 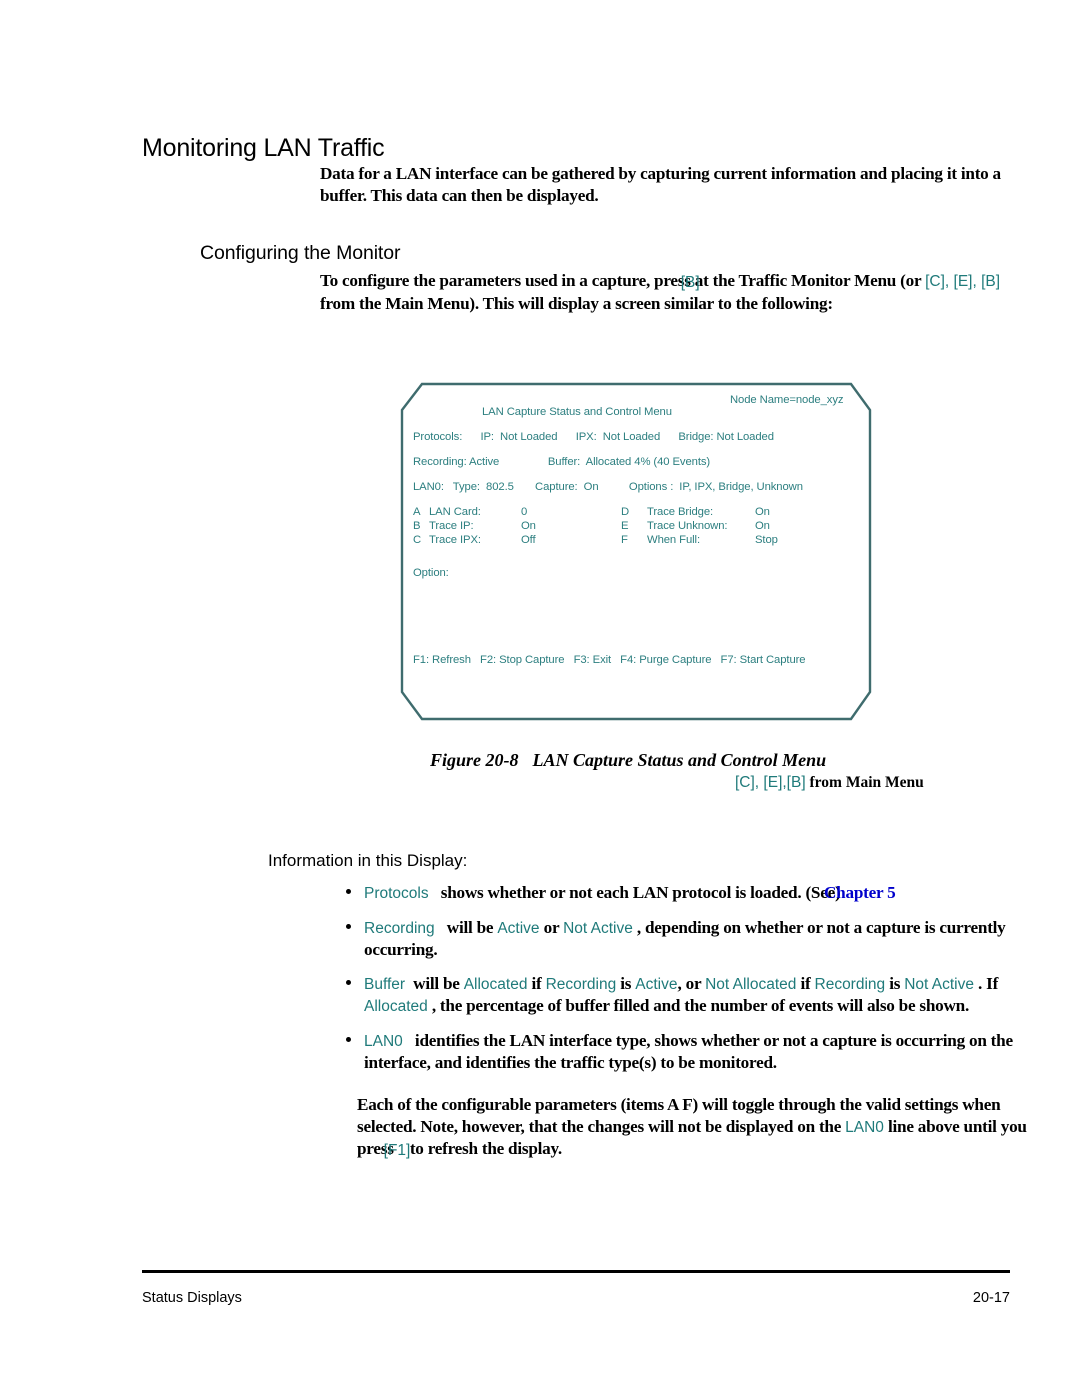 What do you see at coordinates (751, 984) in the screenshot?
I see `value-not-allocated: Not Allocated` at bounding box center [751, 984].